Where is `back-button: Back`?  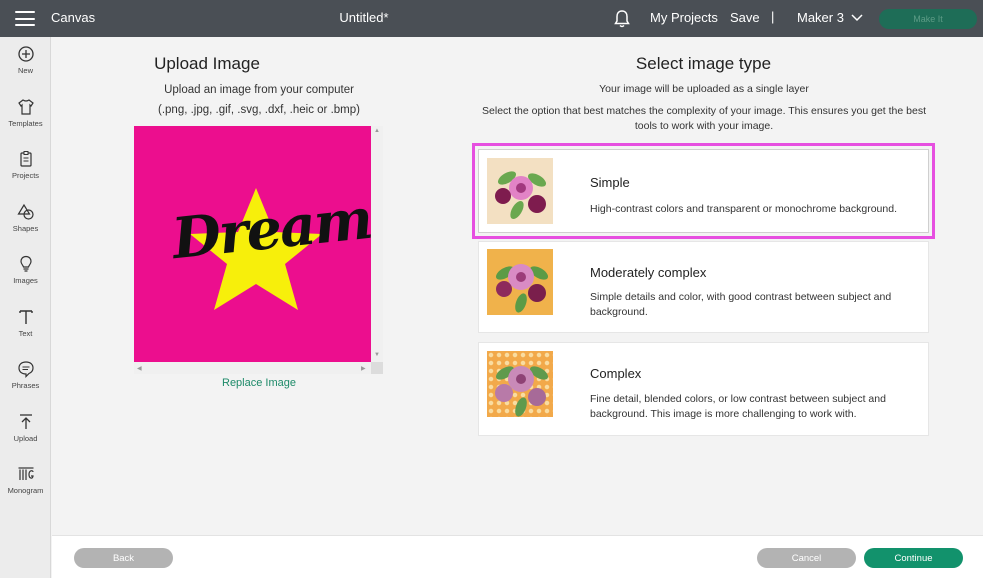 back-button: Back is located at coordinates (123, 558).